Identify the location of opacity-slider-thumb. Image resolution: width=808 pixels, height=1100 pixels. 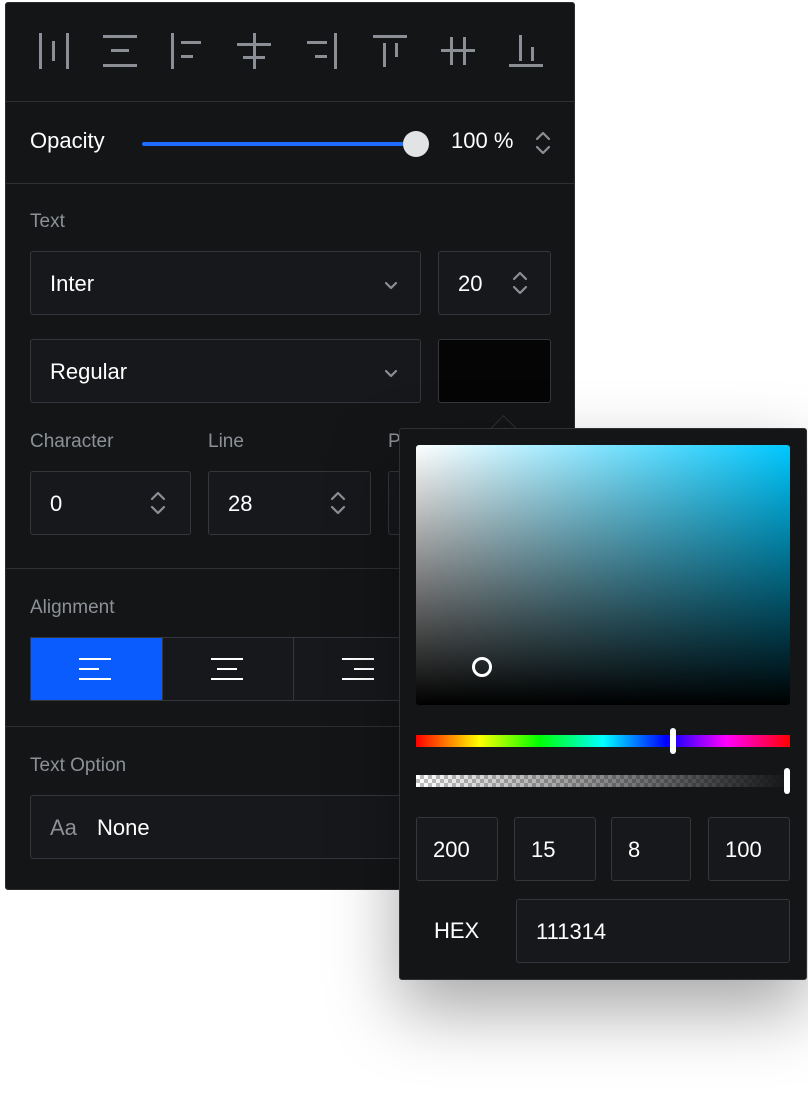
(416, 144).